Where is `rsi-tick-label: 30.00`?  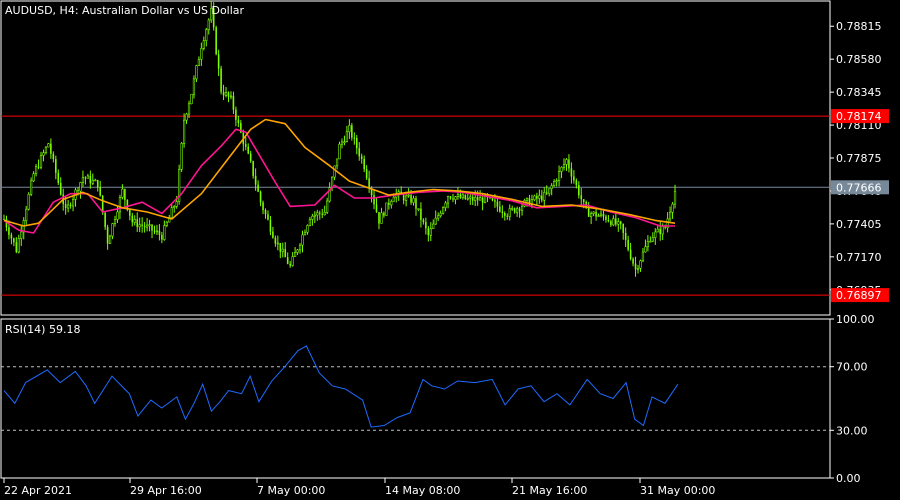 rsi-tick-label: 30.00 is located at coordinates (852, 430).